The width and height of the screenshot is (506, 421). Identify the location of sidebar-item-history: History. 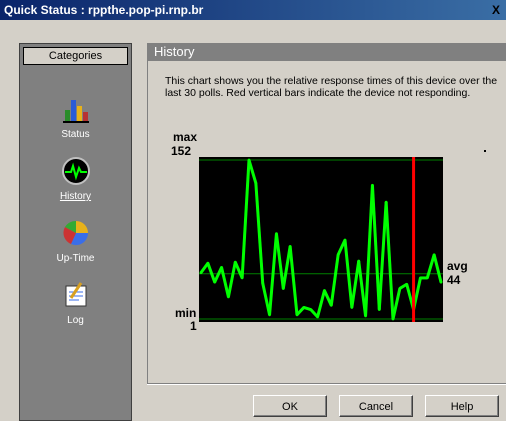
(75, 179).